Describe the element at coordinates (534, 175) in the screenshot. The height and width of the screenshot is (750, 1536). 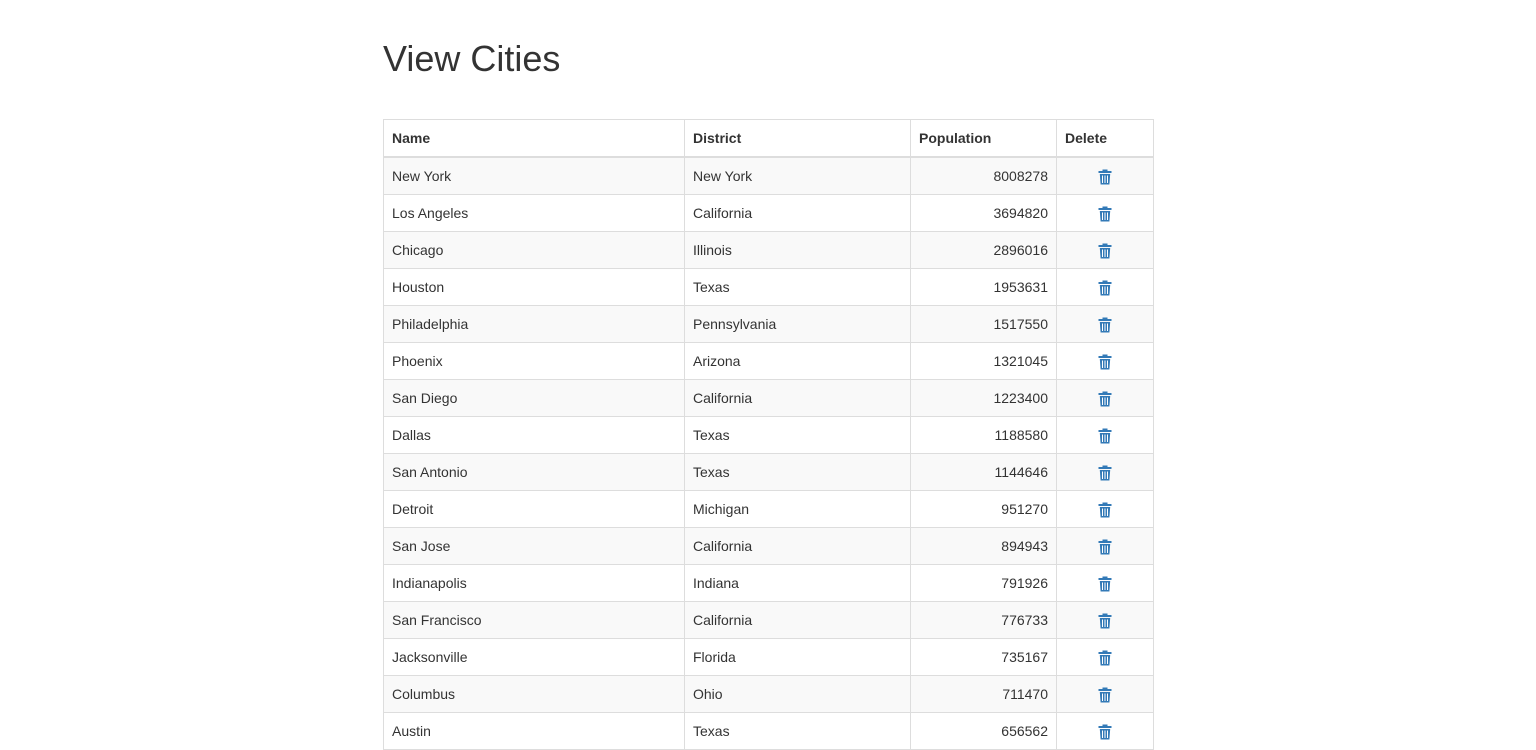
I see `cell-city-name: New York` at that location.